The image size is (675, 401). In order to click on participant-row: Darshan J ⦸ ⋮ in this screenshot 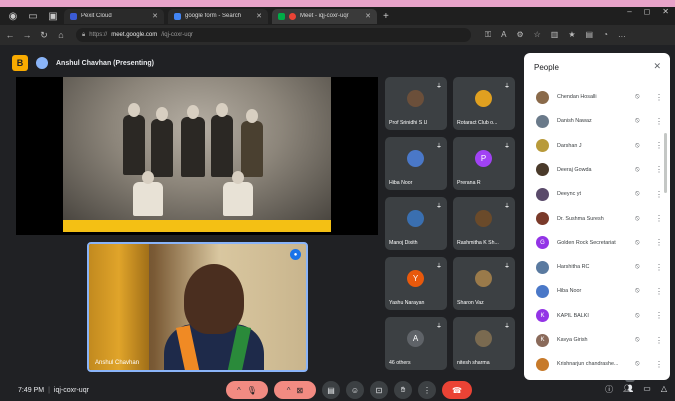, I will do `click(600, 146)`.